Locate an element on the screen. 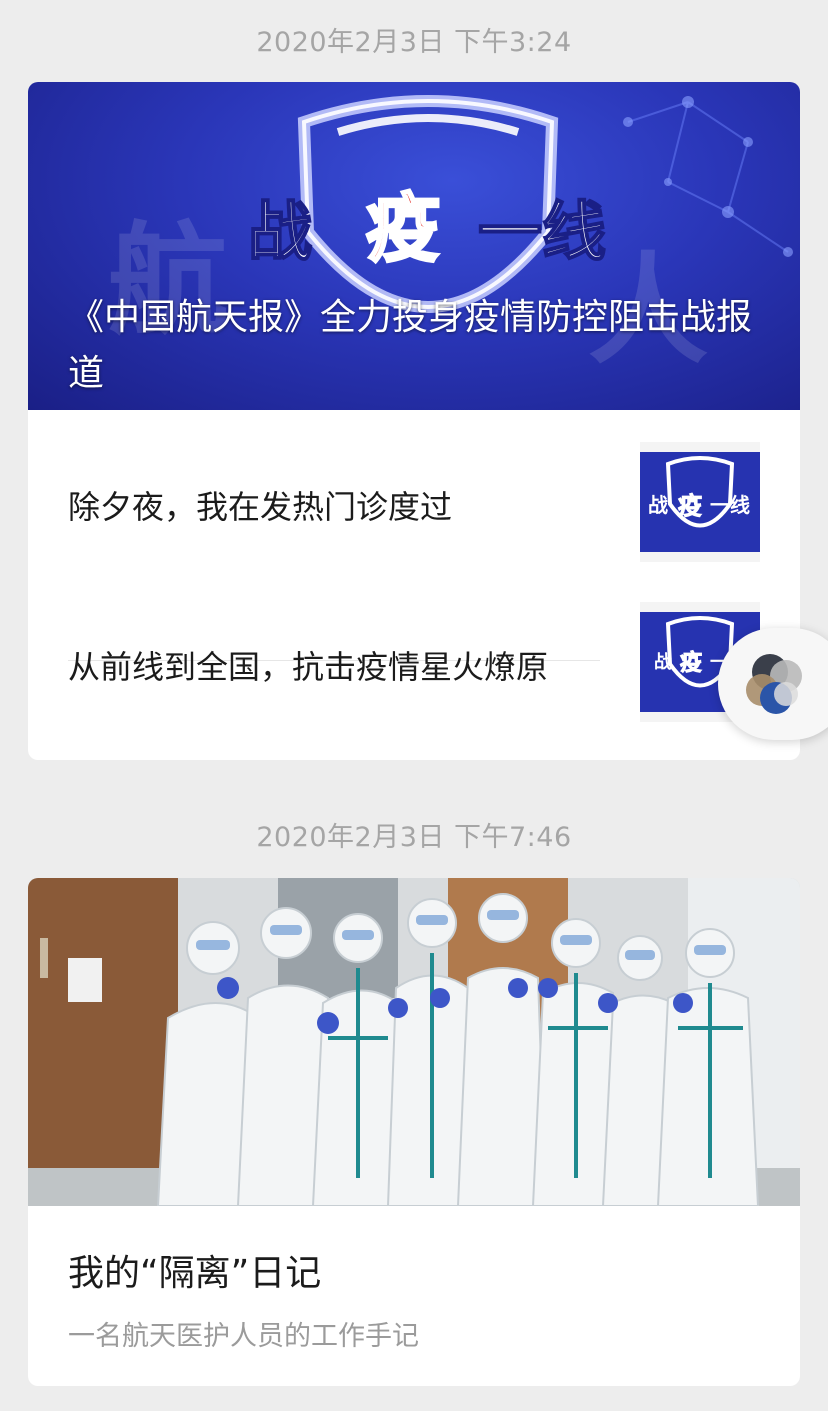 Image resolution: width=828 pixels, height=1411 pixels. svg-text: 一线 is located at coordinates (730, 505).